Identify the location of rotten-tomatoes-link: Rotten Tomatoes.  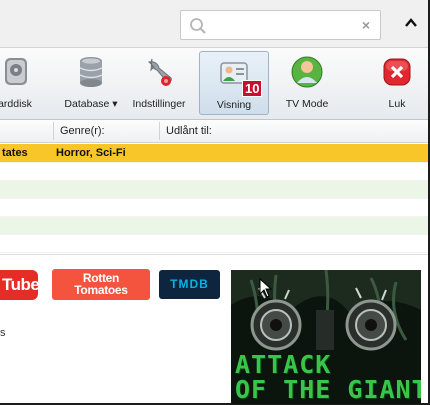
(101, 284).